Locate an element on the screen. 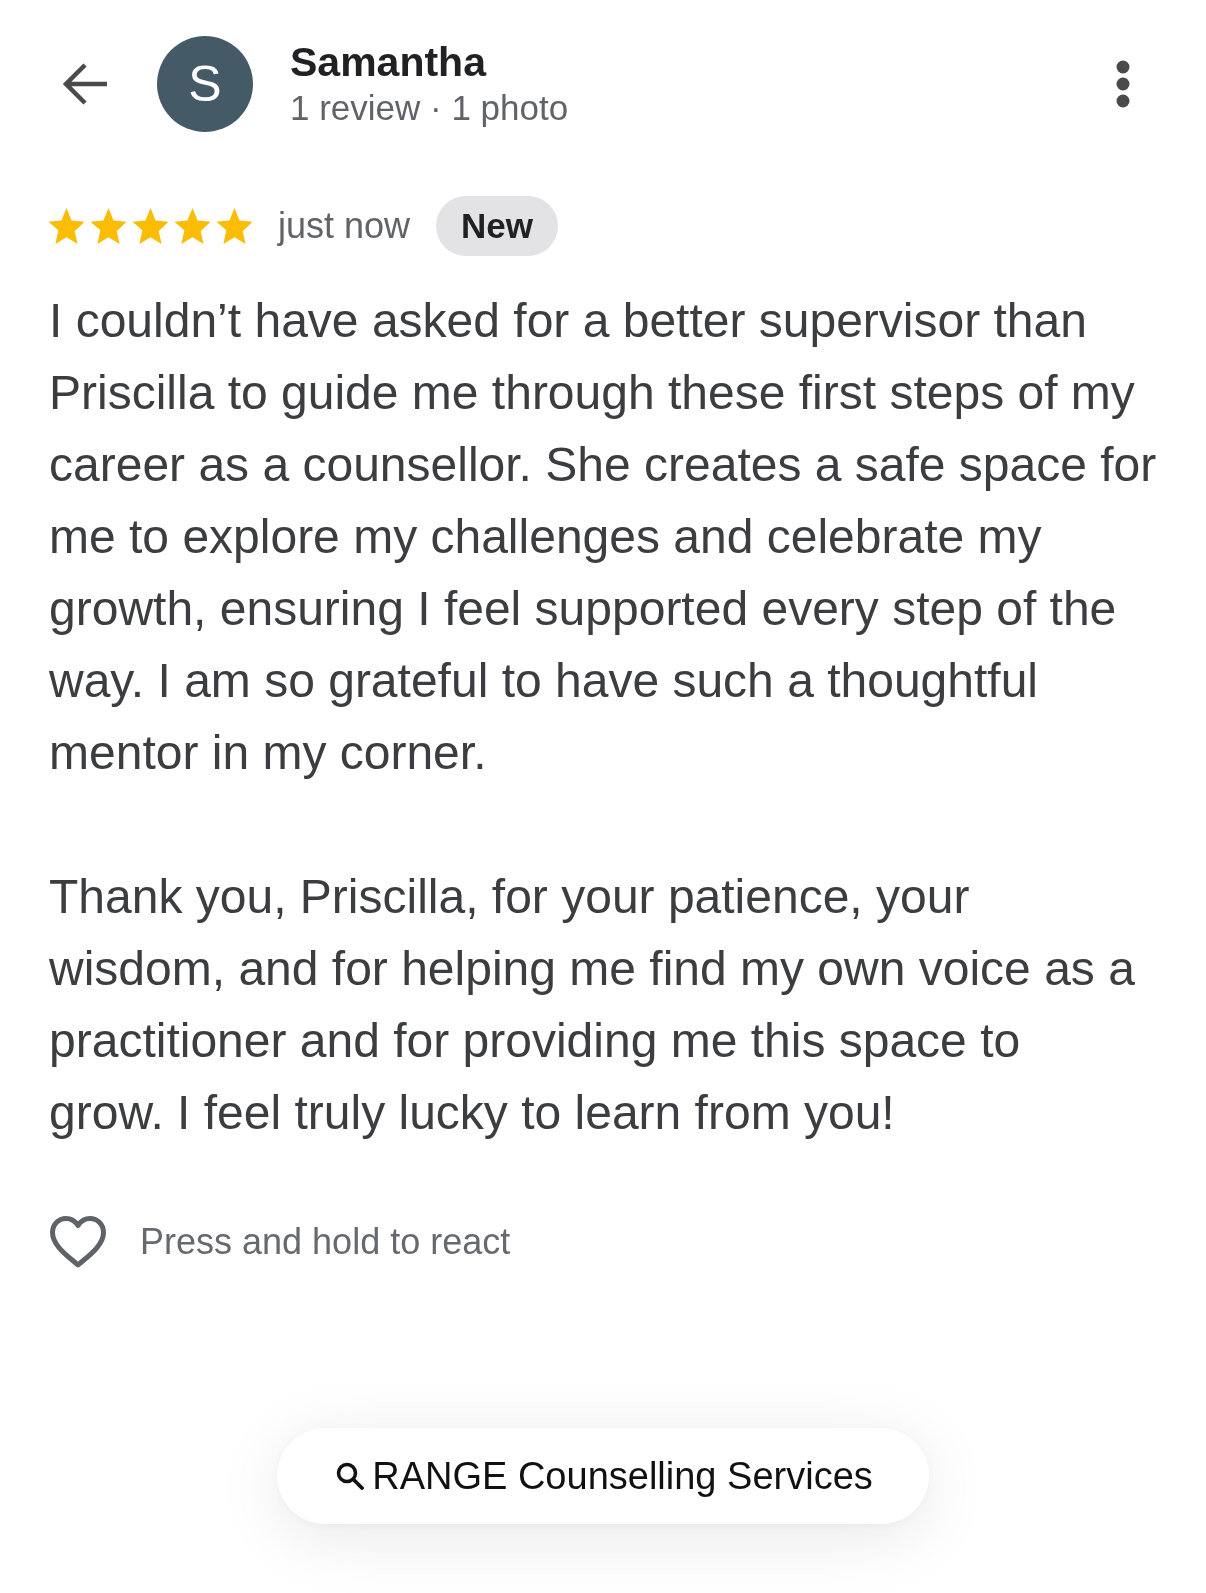  reviewer-name: Samantha is located at coordinates (429, 62).